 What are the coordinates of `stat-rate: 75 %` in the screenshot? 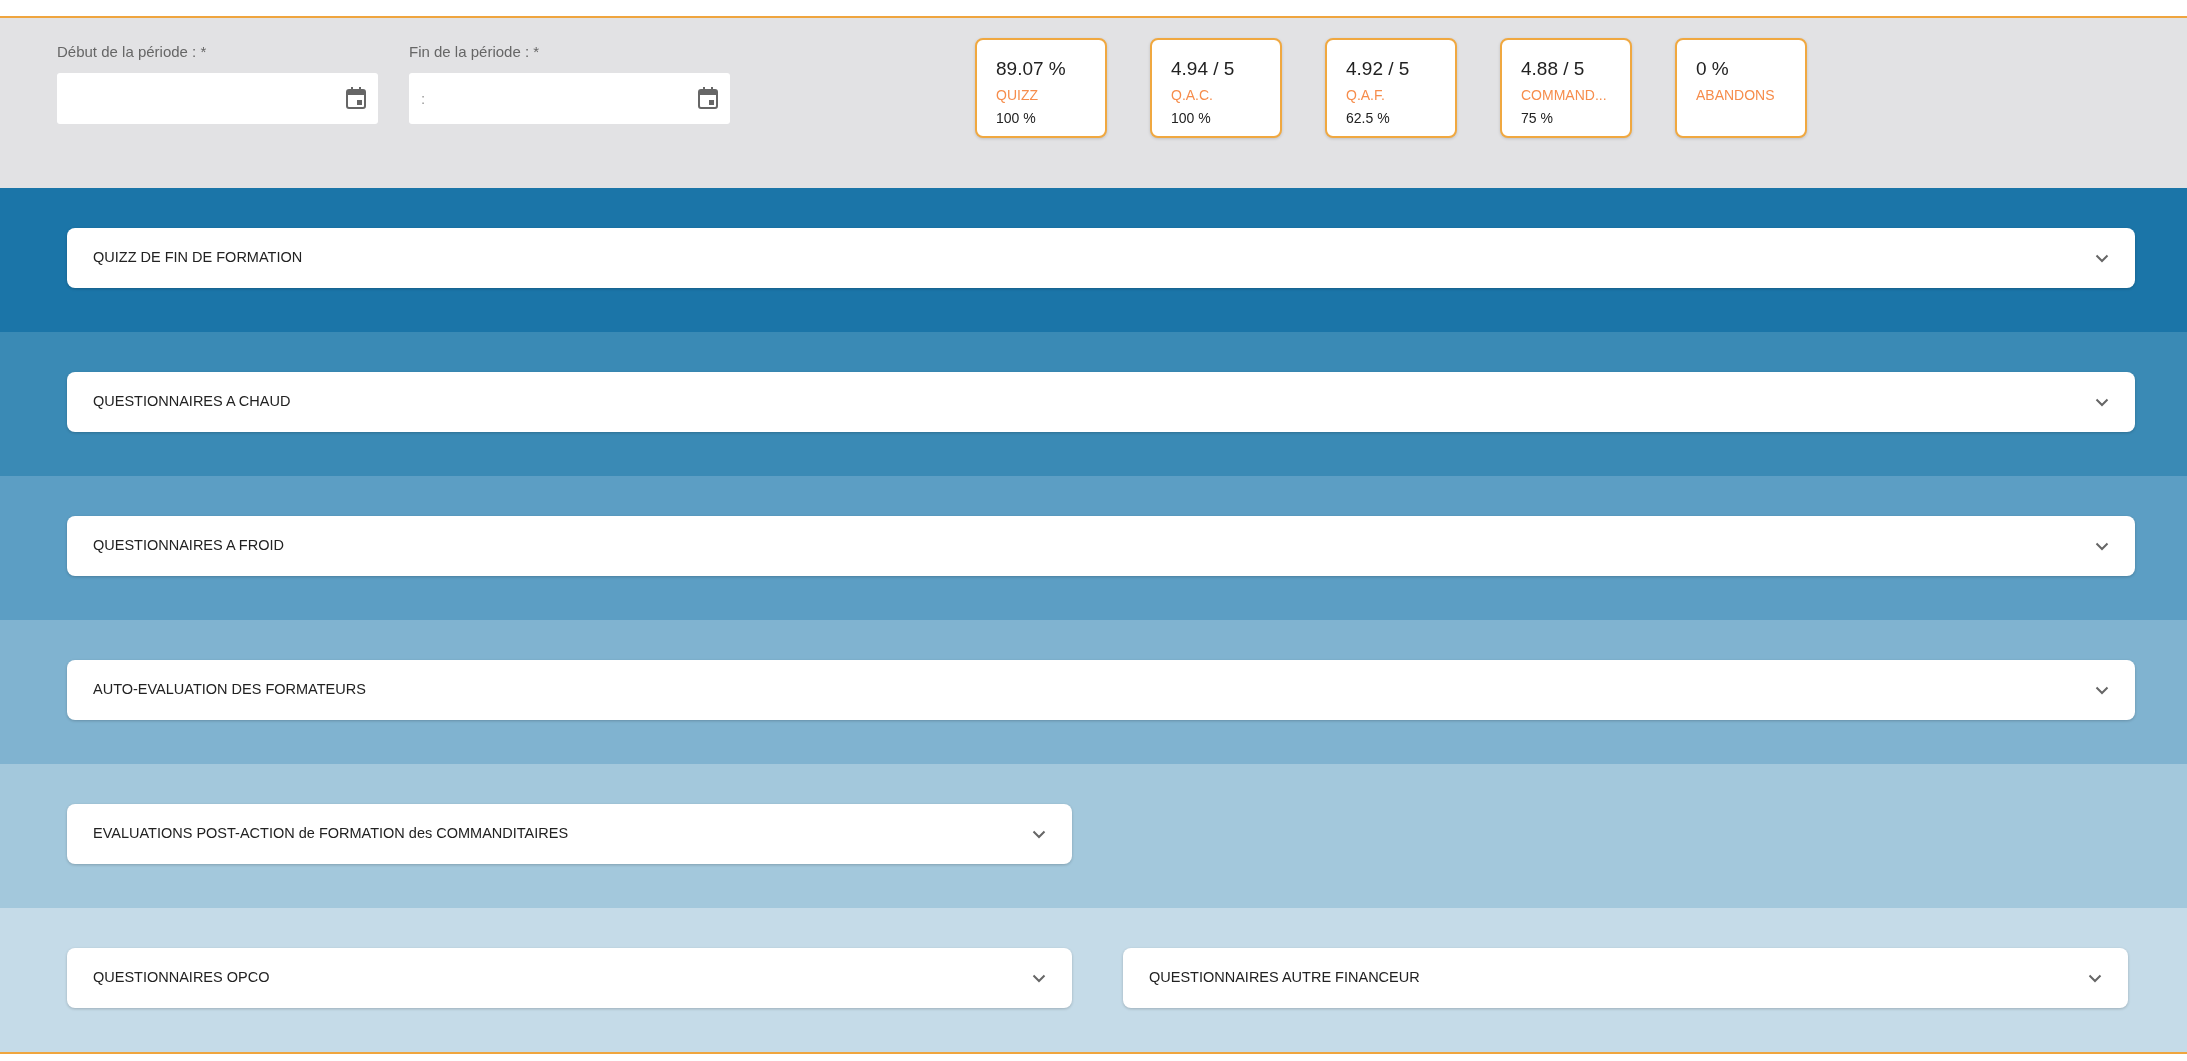 It's located at (1537, 118).